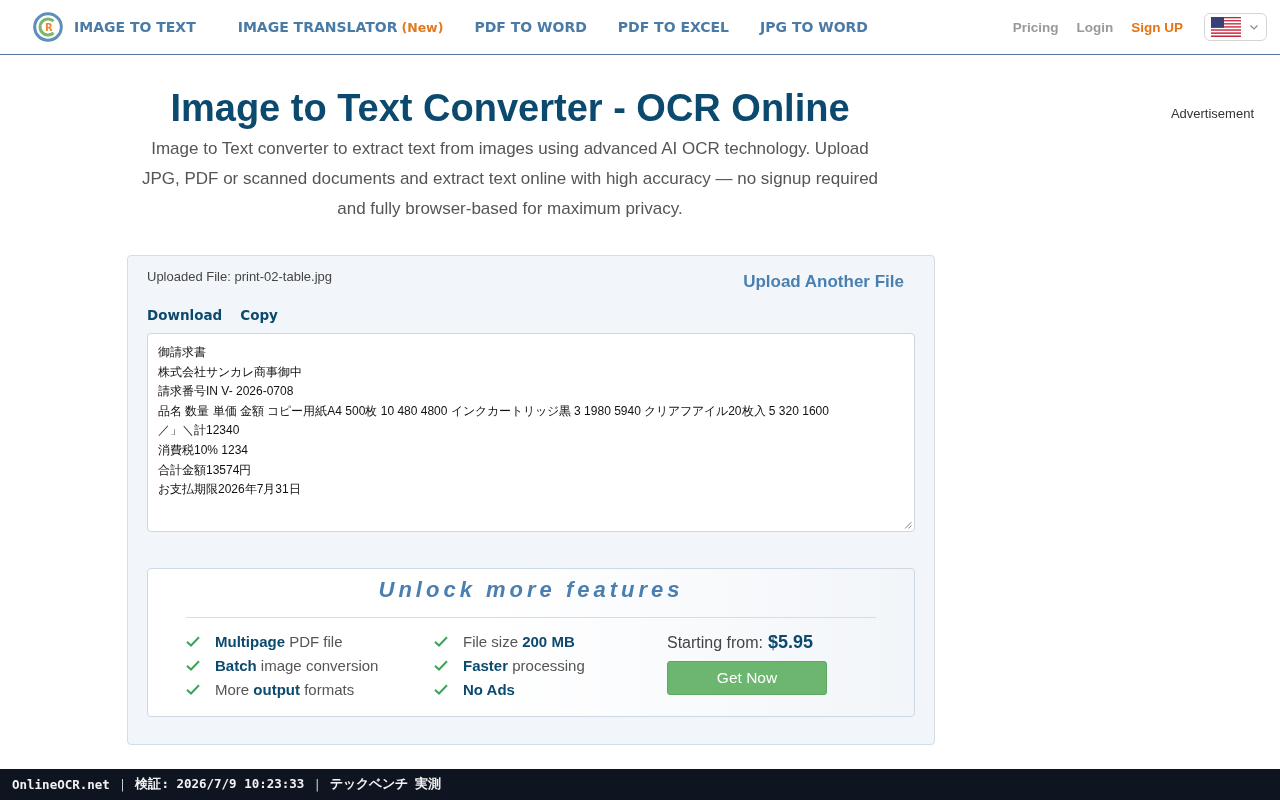  I want to click on page-description: Image to Text converter to extract text from images using advanced AI OCR technology. Upload JPG, PDF or scanned documents and extract text online with high accuracy — no signup required and fully browser-based for maximum privacy., so click(510, 179).